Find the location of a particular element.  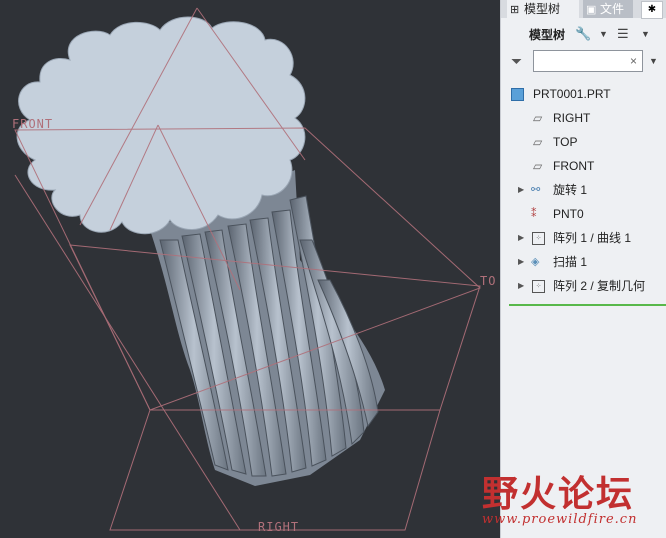

toolbar-label: 模型树 is located at coordinates (547, 35).